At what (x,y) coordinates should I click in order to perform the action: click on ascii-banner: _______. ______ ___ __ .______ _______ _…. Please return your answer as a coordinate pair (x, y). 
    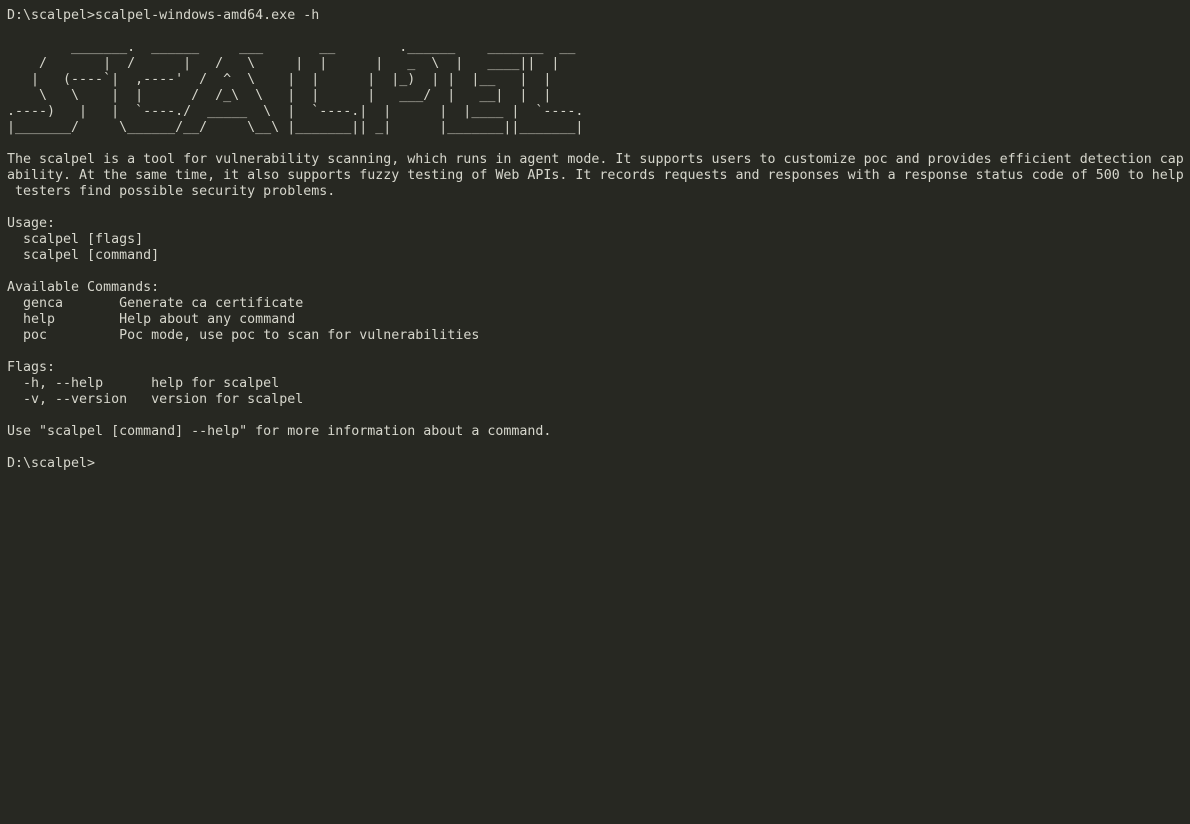
    Looking at the image, I should click on (598, 88).